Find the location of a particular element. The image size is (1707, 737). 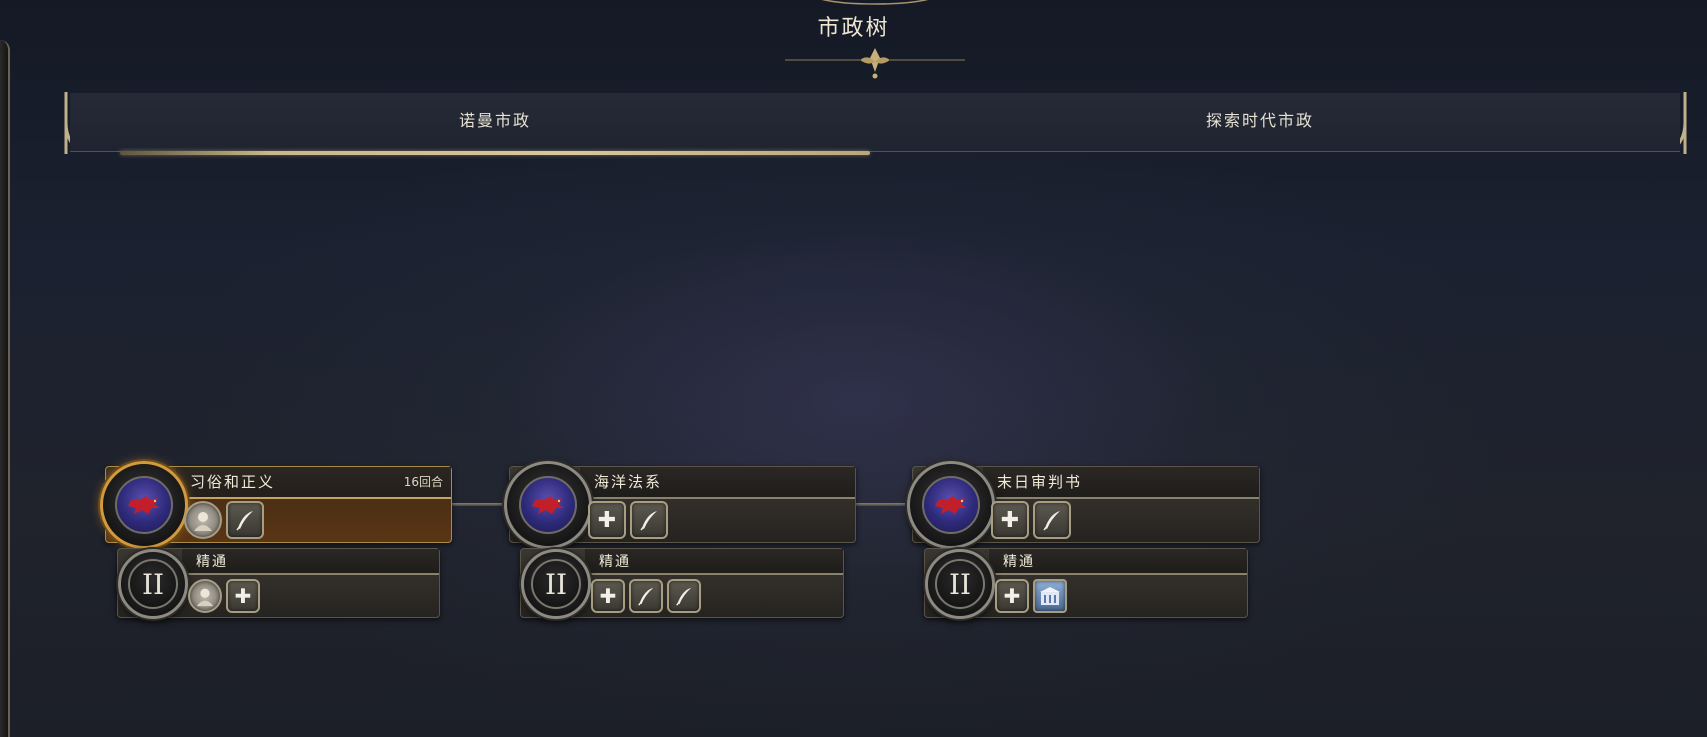

mastery-node-domesday-book: 精通 II ✚ is located at coordinates (1086, 583).